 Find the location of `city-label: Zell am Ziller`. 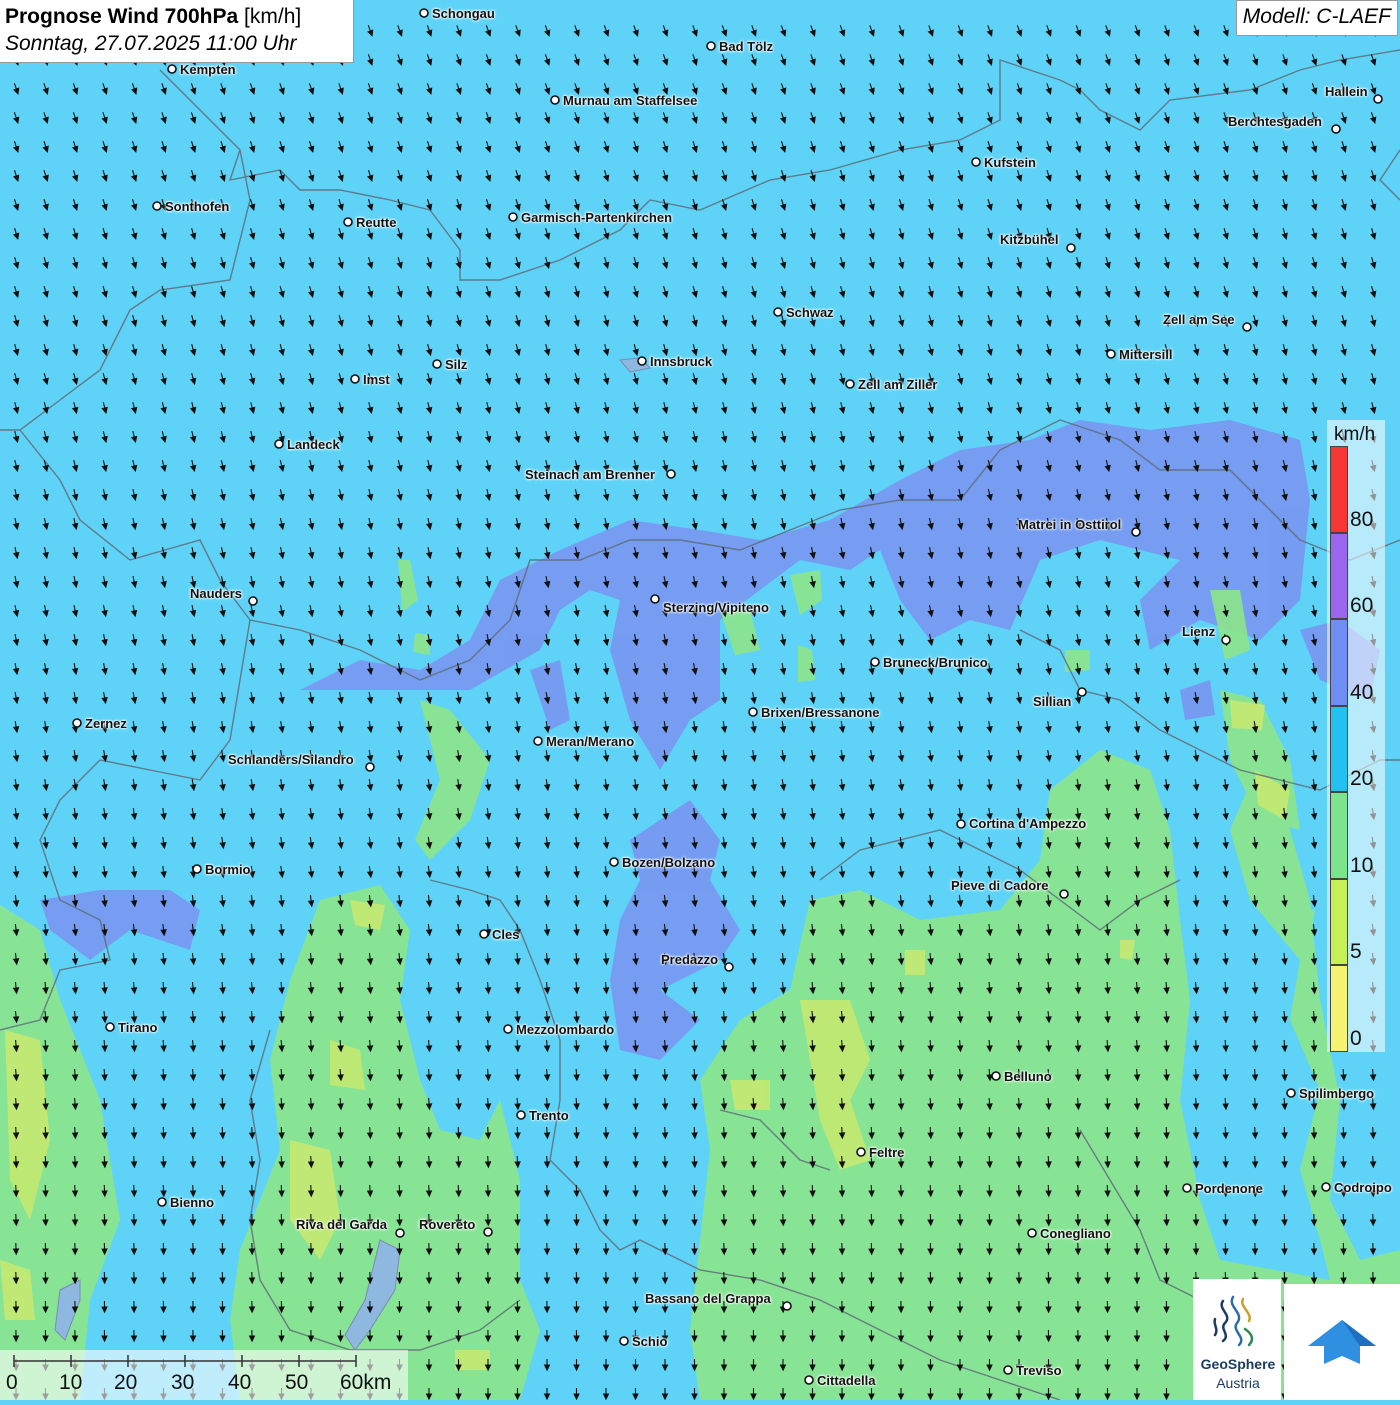

city-label: Zell am Ziller is located at coordinates (897, 384).